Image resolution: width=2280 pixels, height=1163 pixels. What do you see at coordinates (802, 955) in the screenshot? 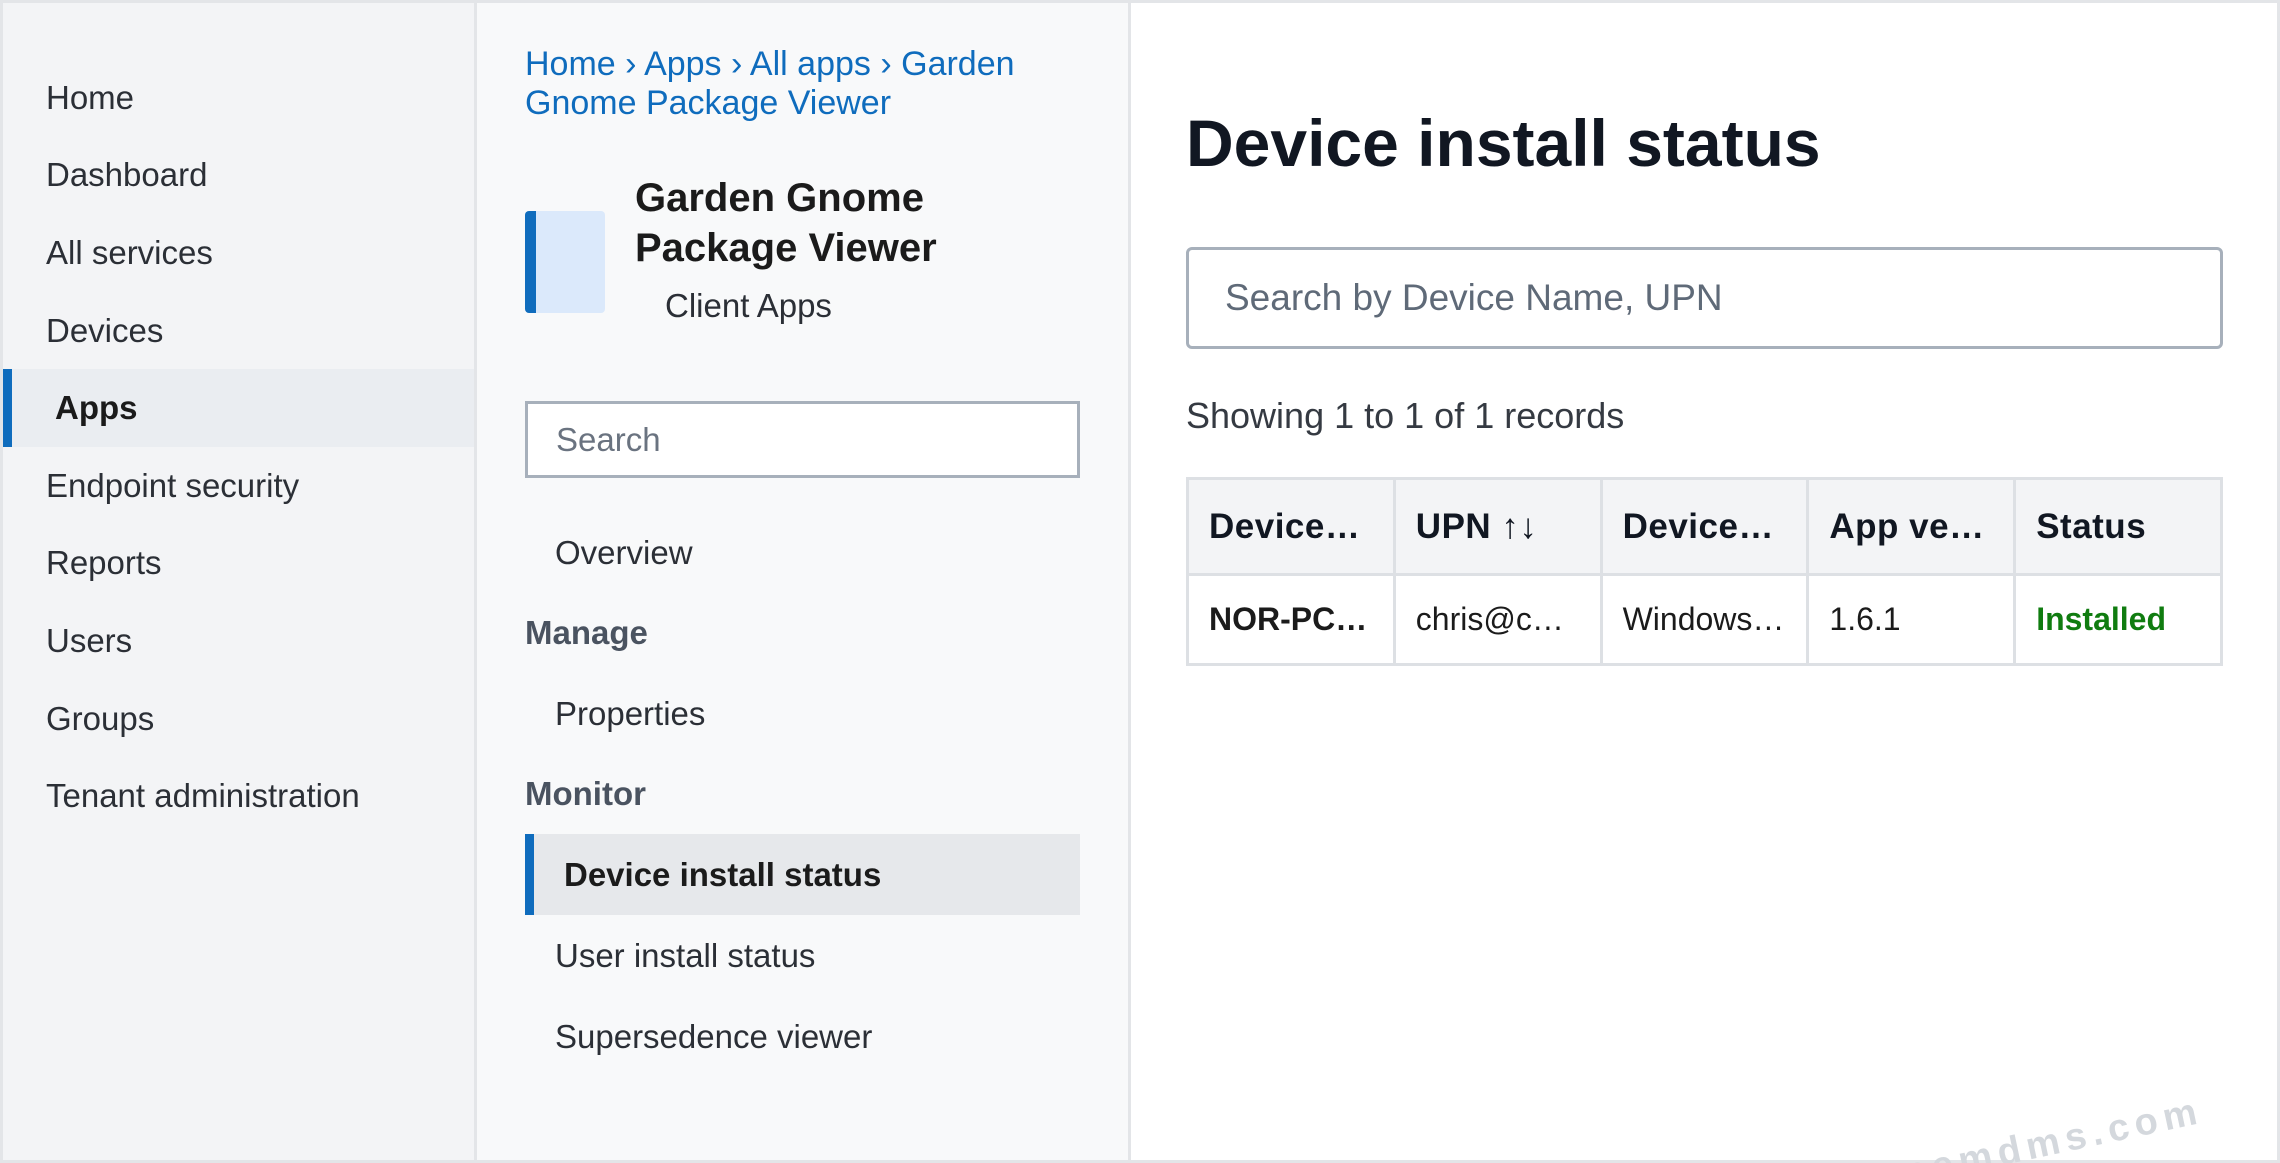
I see `menu-item-user-install-status: User install status` at bounding box center [802, 955].